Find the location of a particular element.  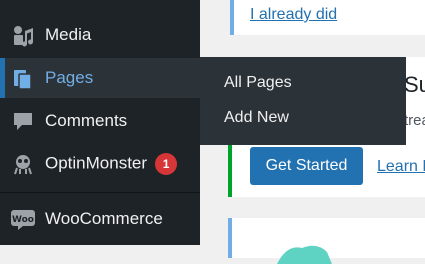

sidebar-item-comments: Comments is located at coordinates (100, 121).